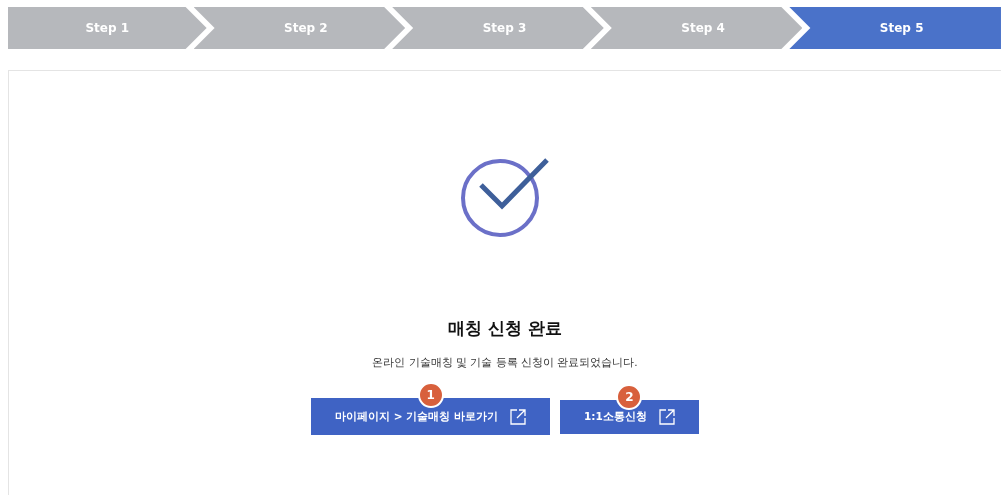 Image resolution: width=1001 pixels, height=495 pixels. I want to click on number-badge: 2, so click(629, 396).